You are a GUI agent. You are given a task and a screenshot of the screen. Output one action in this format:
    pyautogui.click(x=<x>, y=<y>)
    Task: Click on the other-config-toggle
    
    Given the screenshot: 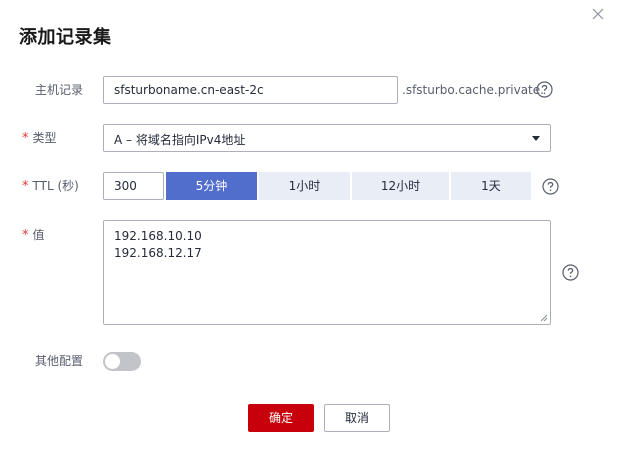 What is the action you would take?
    pyautogui.click(x=122, y=361)
    